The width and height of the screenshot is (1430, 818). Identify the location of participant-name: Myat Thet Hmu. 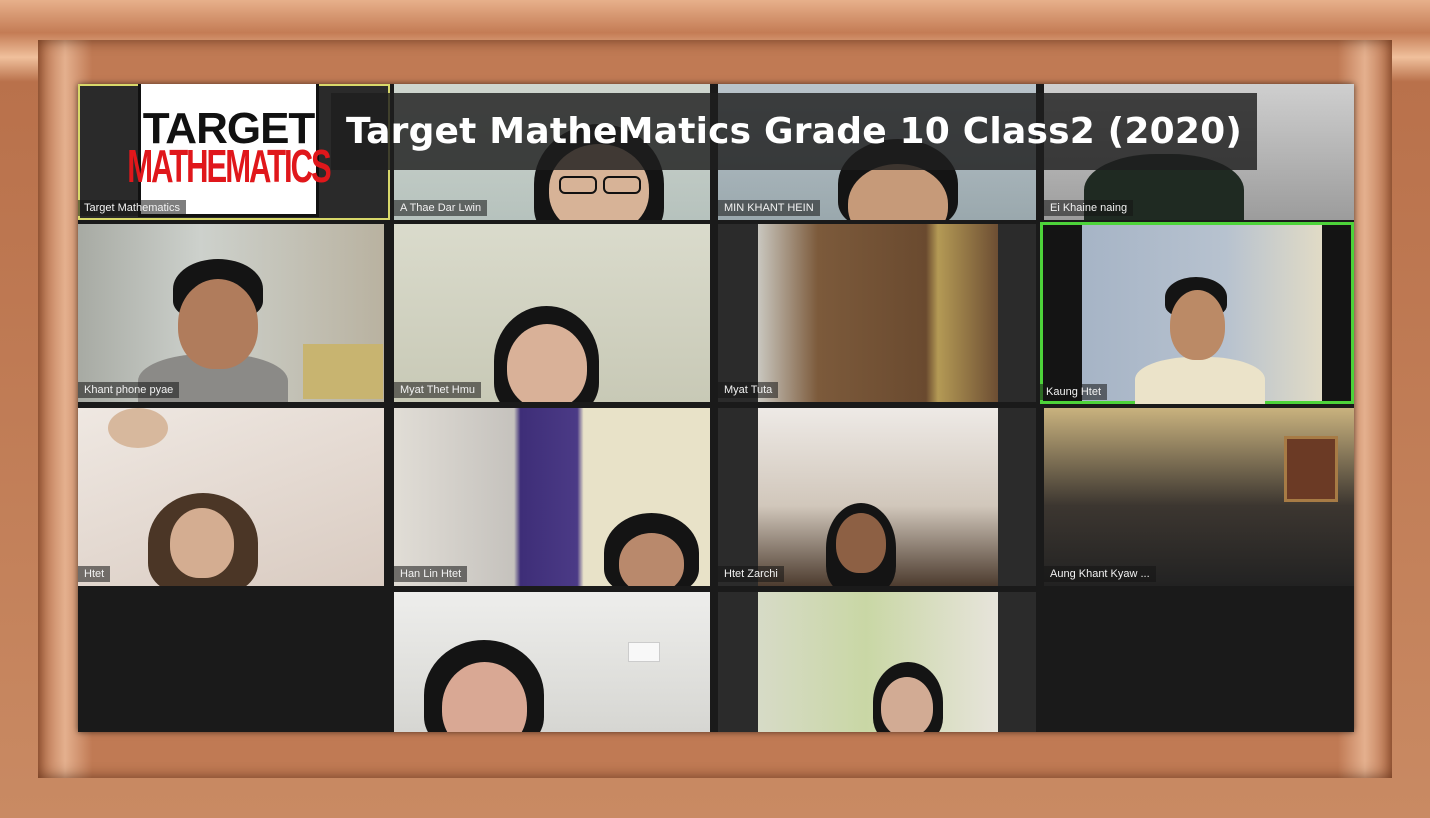
(437, 390).